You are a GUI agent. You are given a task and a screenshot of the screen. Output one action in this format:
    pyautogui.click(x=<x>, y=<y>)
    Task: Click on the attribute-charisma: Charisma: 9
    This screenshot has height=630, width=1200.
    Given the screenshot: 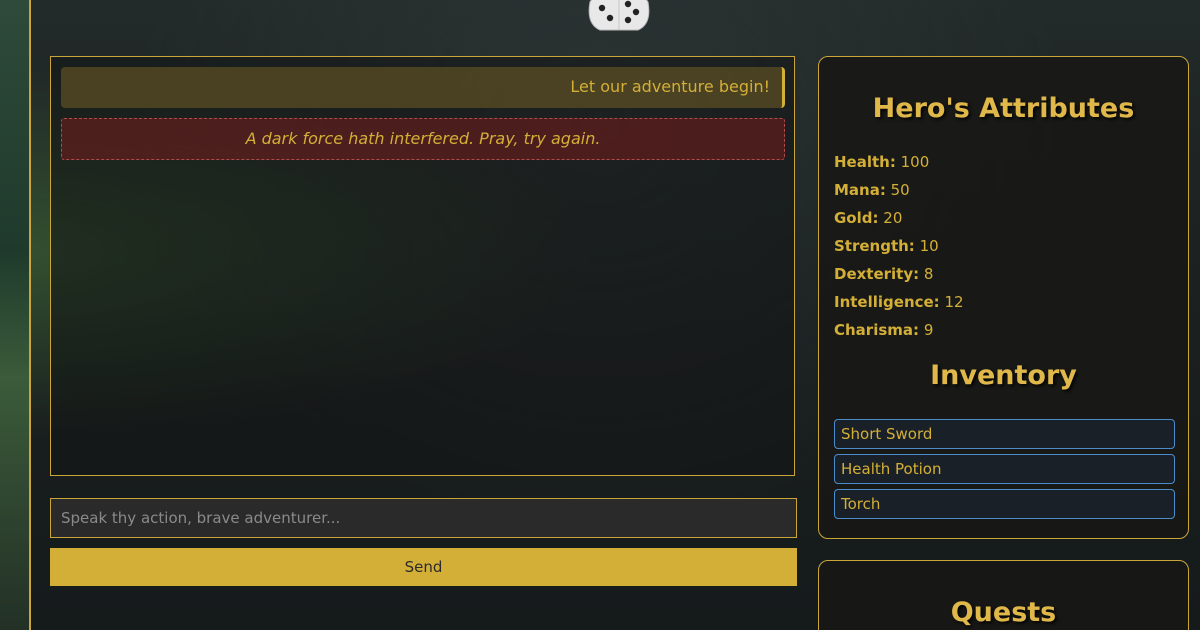 What is the action you would take?
    pyautogui.click(x=899, y=334)
    